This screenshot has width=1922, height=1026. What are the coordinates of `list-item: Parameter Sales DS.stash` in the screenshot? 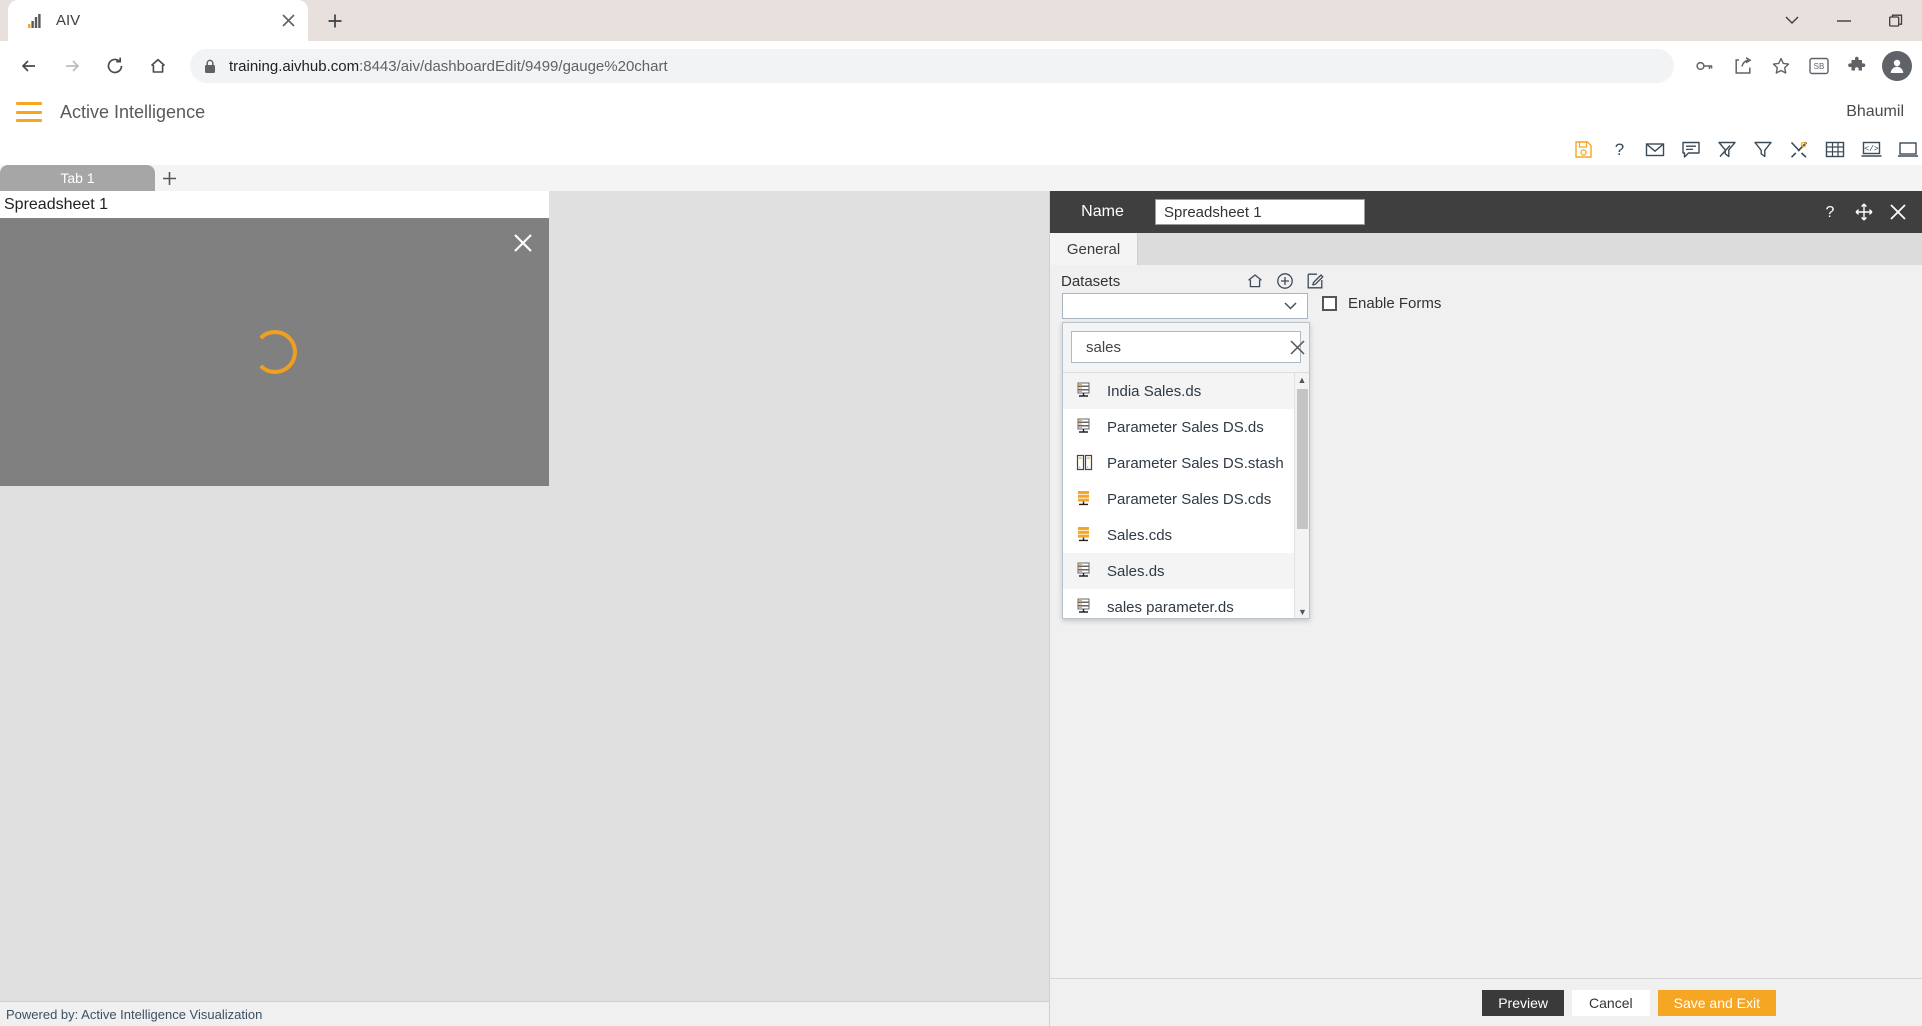 It's located at (1186, 463).